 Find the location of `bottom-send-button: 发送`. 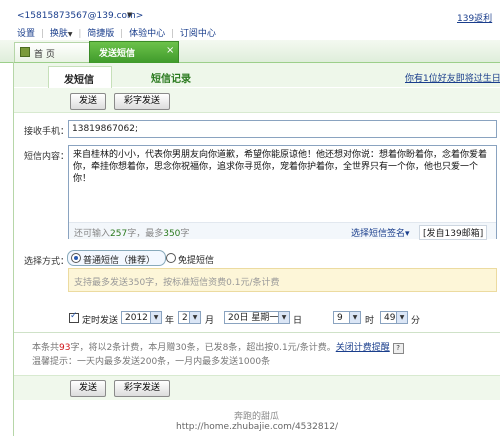

bottom-send-button: 发送 is located at coordinates (88, 388).